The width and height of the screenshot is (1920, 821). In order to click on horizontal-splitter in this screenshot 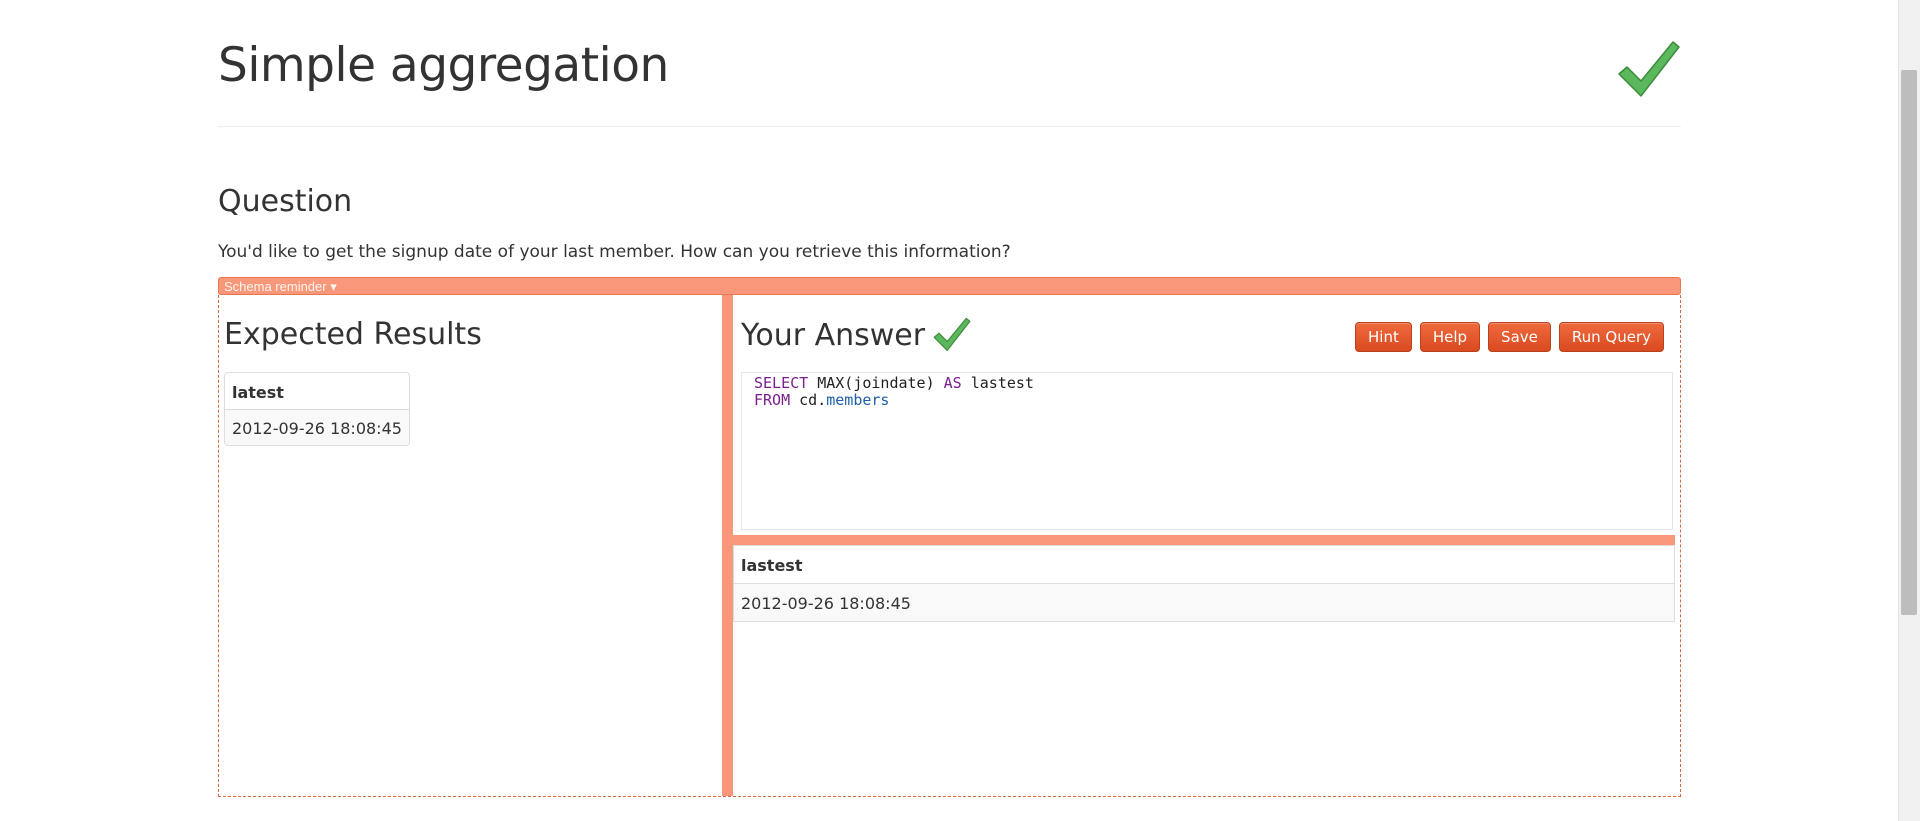, I will do `click(1204, 540)`.